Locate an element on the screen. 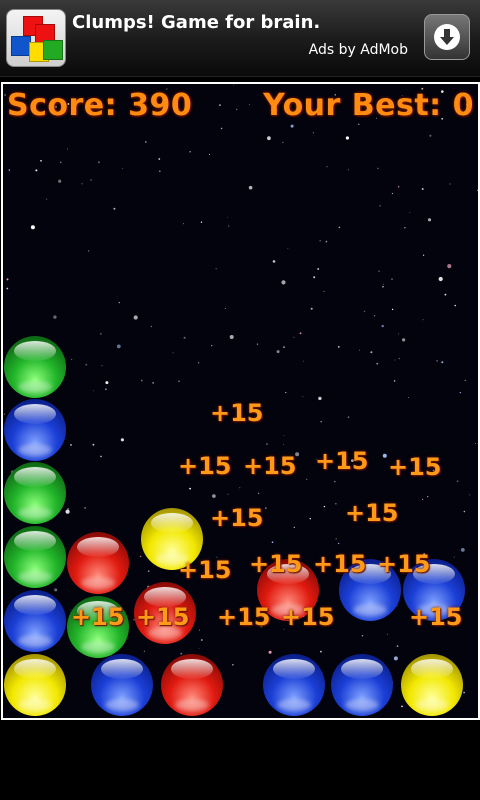 This screenshot has height=800, width=480. ad-banner: Clumps! Game for brain. Ads by AdMob is located at coordinates (240, 38).